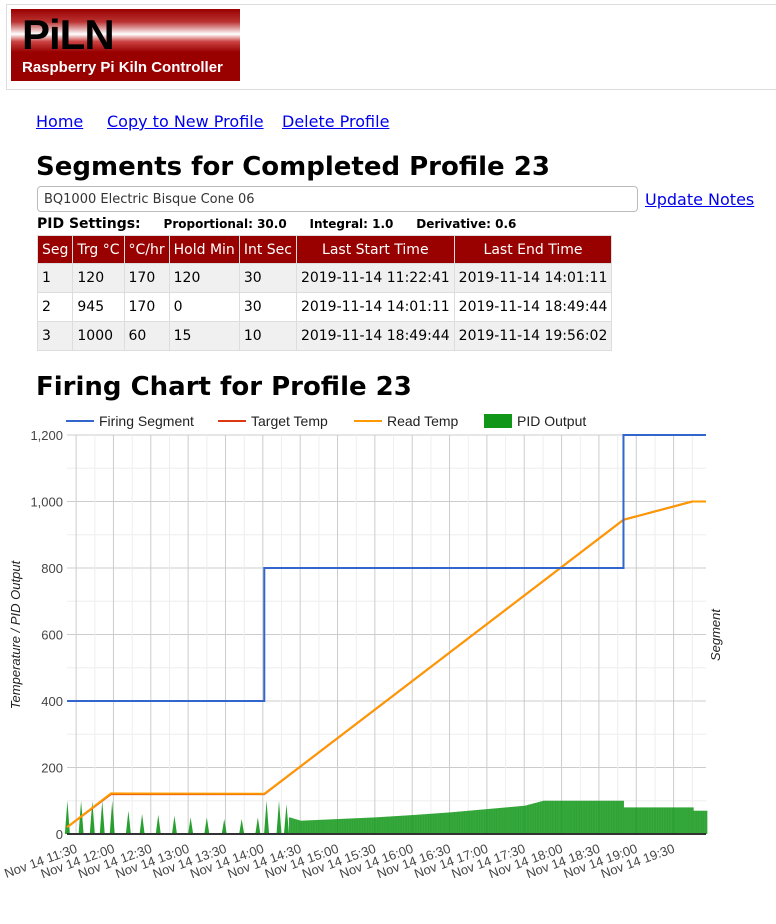  Describe the element at coordinates (204, 307) in the screenshot. I see `table-cell: 0` at that location.